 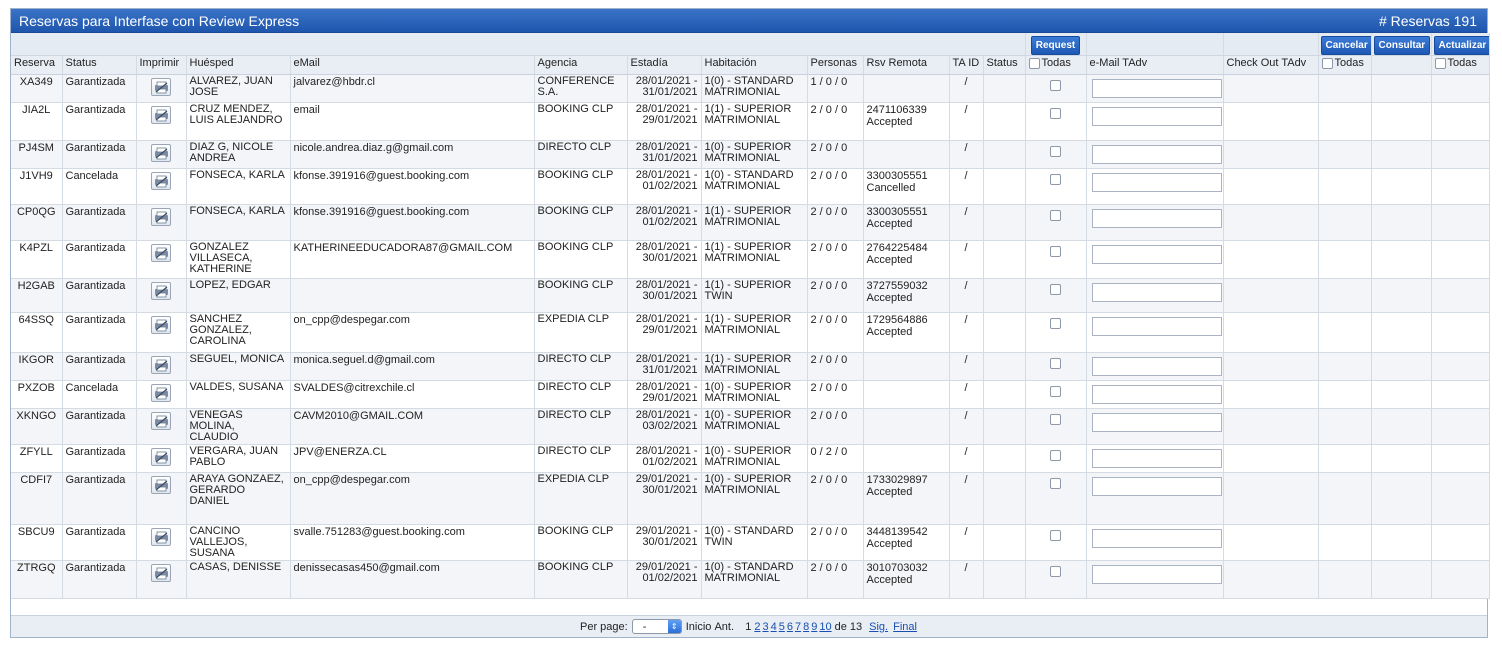 What do you see at coordinates (1004, 65) in the screenshot?
I see `col-status-tadv: Status` at bounding box center [1004, 65].